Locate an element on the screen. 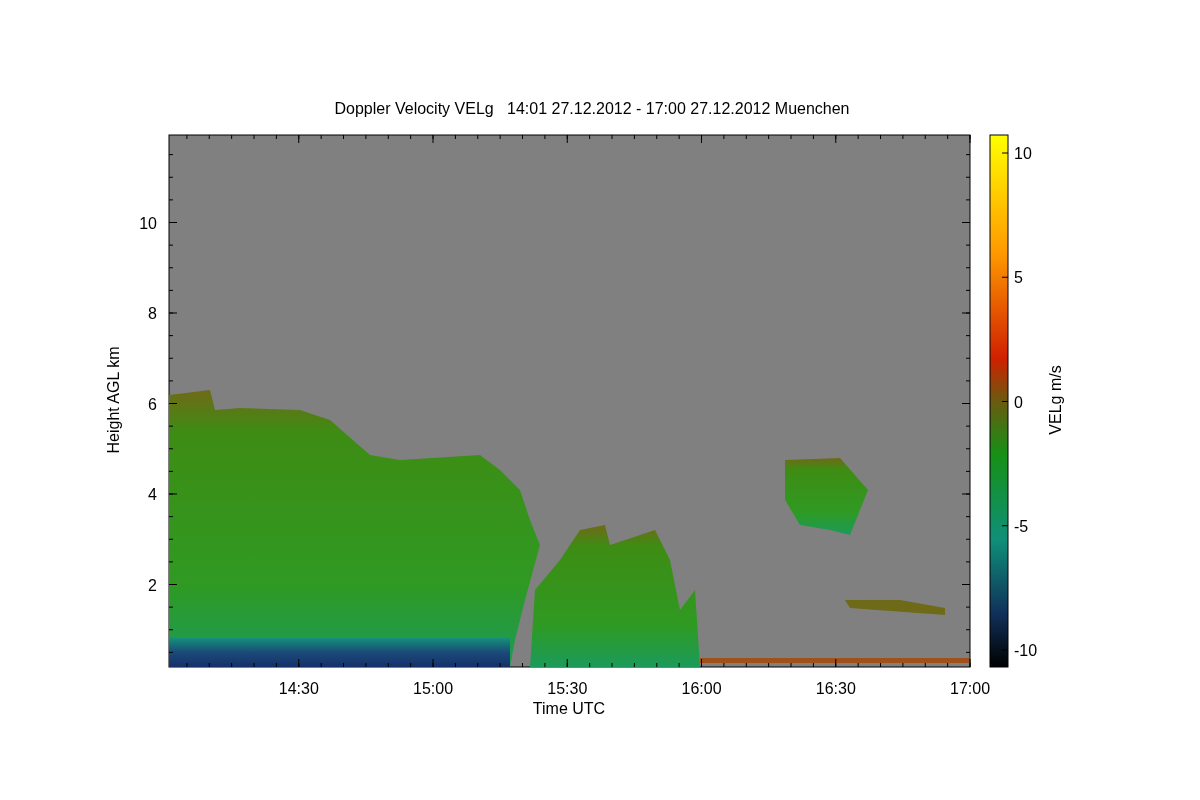 The width and height of the screenshot is (1200, 800). y-tick-label: 2 is located at coordinates (152, 585).